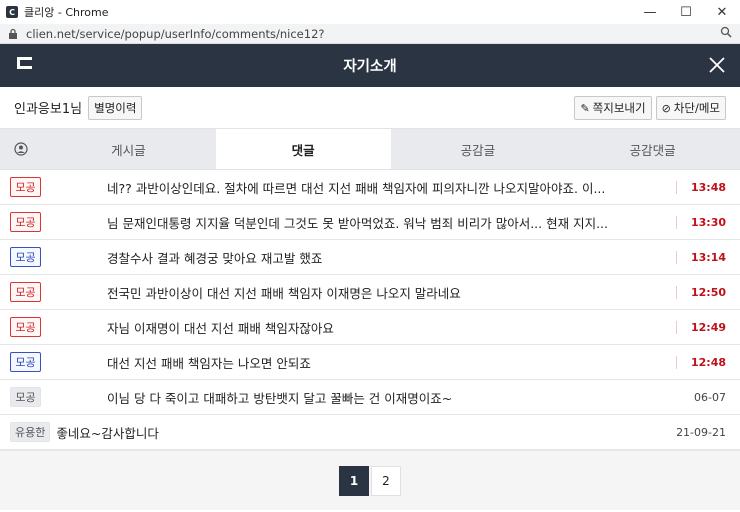 The image size is (740, 512). What do you see at coordinates (115, 107) in the screenshot?
I see `nick-history-button: 별명이력` at bounding box center [115, 107].